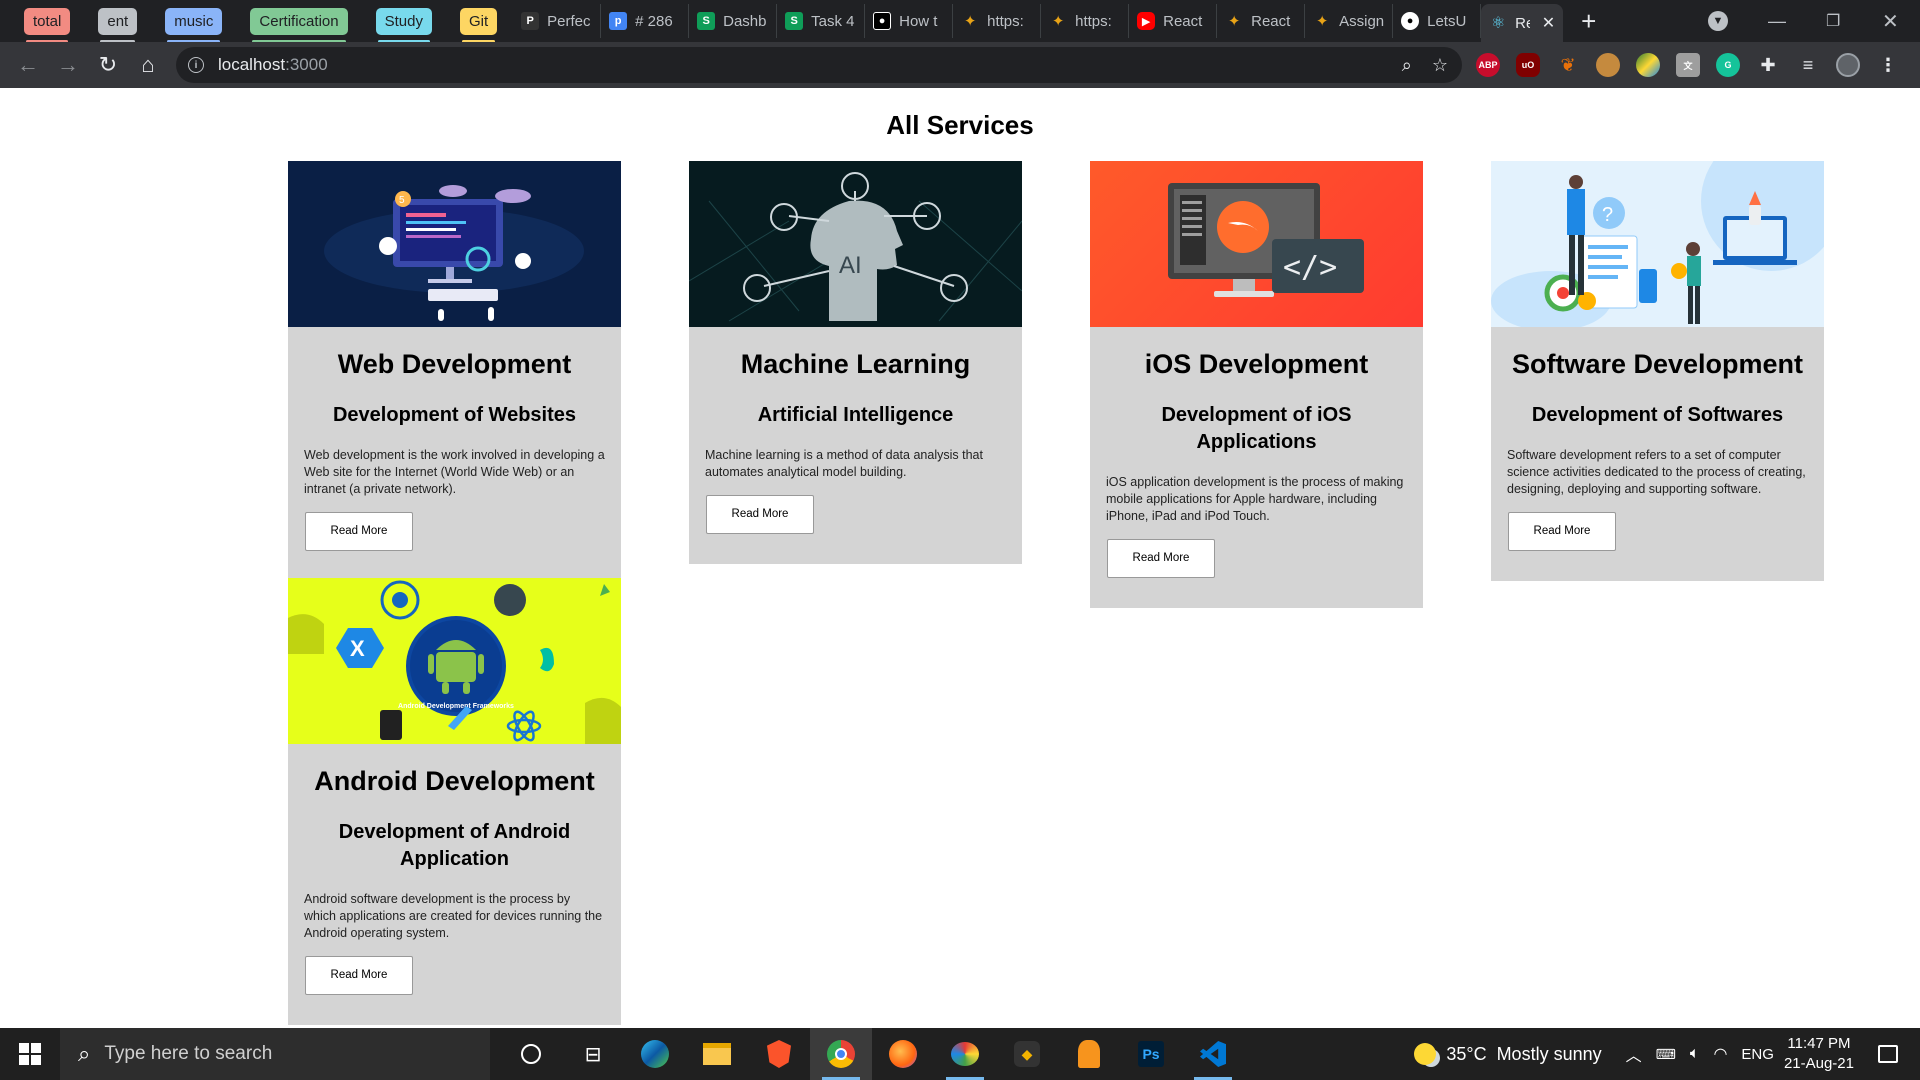 This screenshot has width=1920, height=1080. What do you see at coordinates (531, 1054) in the screenshot?
I see `cortana-icon` at bounding box center [531, 1054].